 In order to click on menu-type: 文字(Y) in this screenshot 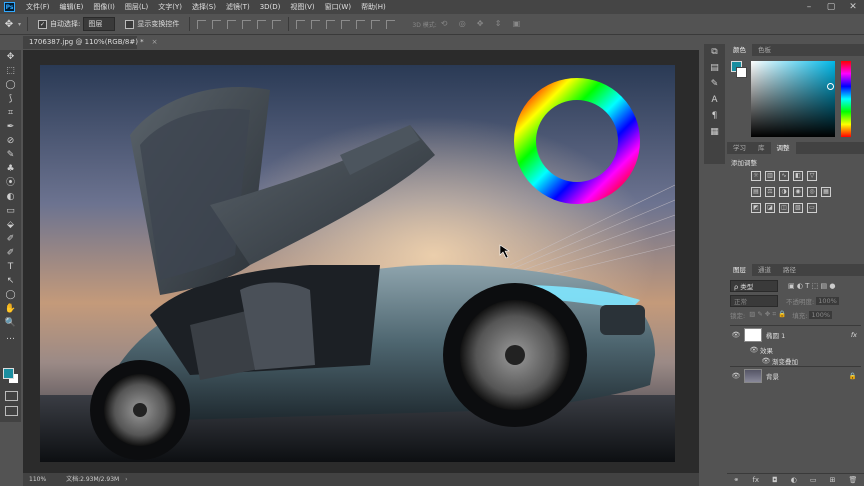, I will do `click(170, 7)`.